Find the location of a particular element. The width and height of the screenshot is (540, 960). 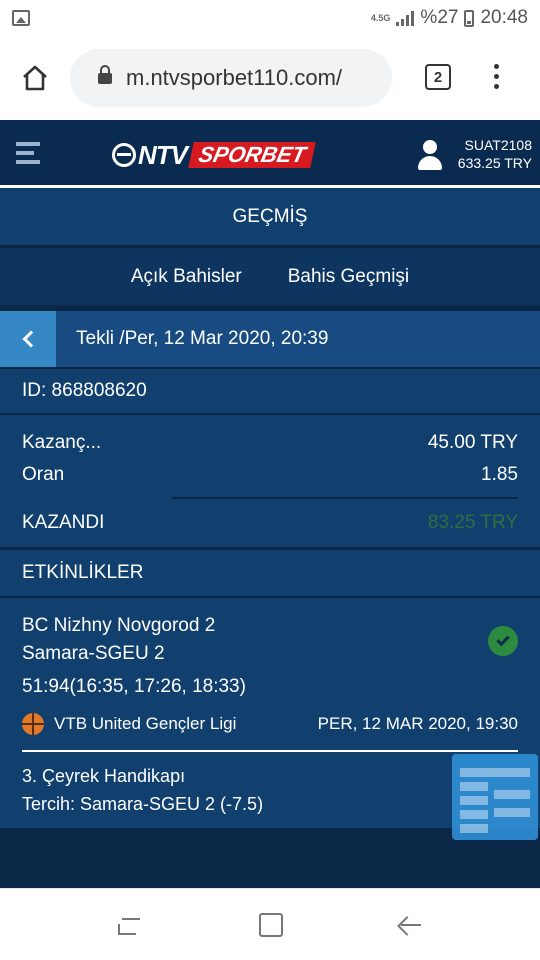

system-nav-bar is located at coordinates (270, 924).